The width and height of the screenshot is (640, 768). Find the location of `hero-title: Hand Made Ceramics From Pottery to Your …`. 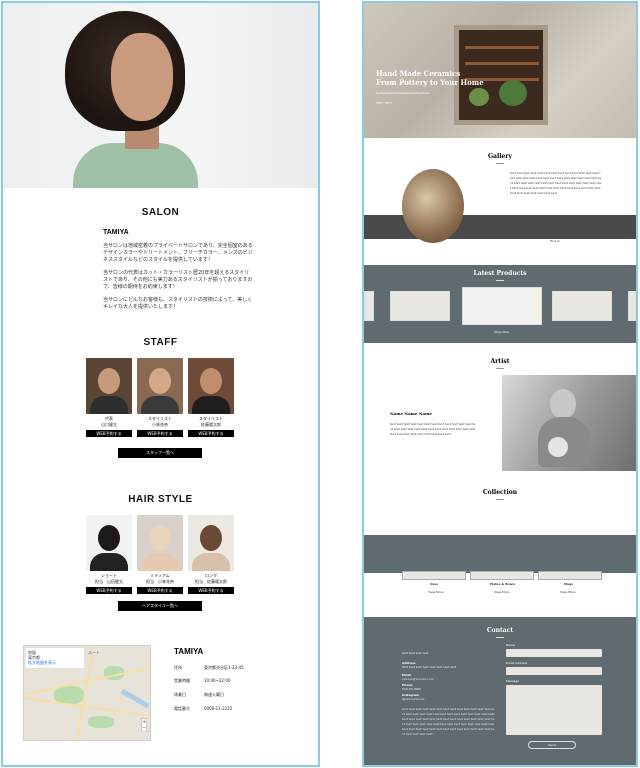

hero-title: Hand Made Ceramics From Pottery to Your … is located at coordinates (431, 78).